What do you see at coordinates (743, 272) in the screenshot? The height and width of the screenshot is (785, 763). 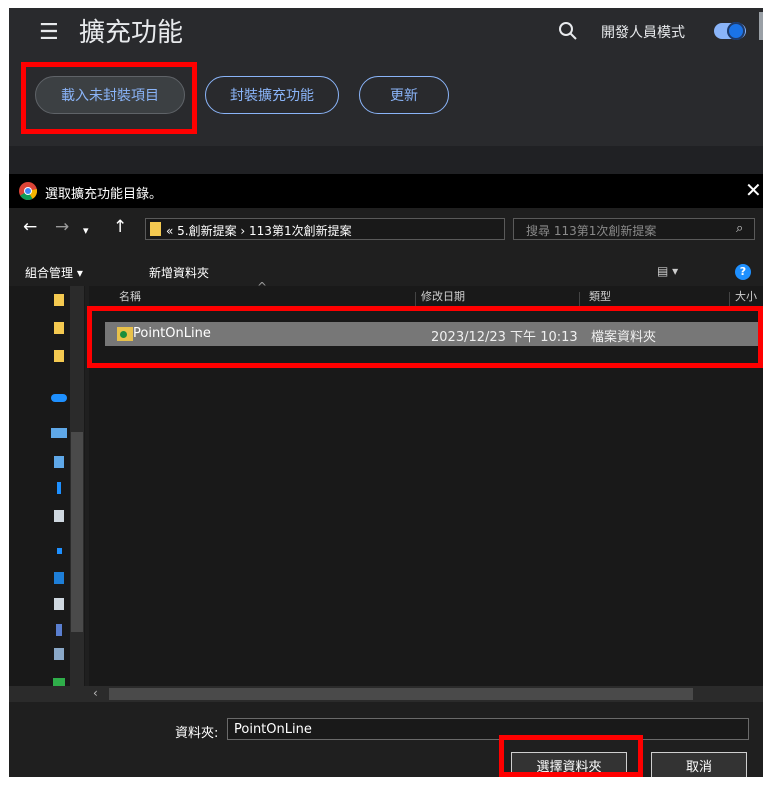 I see `help-icon: ?` at bounding box center [743, 272].